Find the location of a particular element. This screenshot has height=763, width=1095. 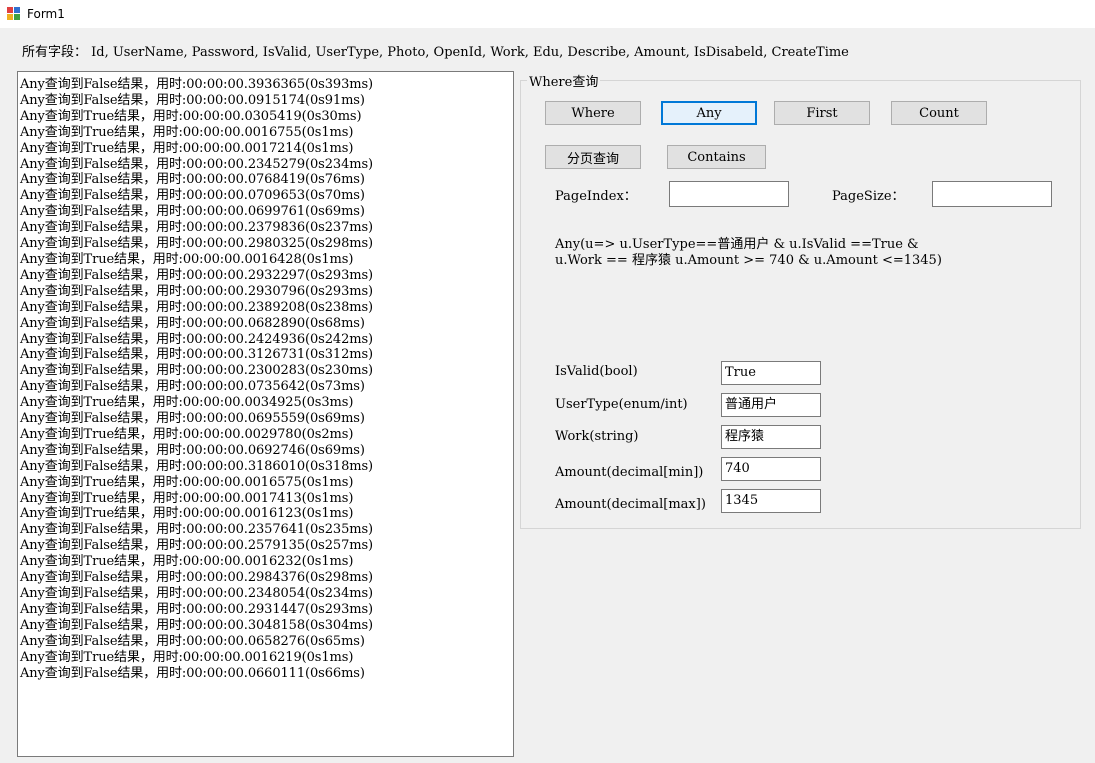

amount-max-input: 1345 is located at coordinates (771, 501).